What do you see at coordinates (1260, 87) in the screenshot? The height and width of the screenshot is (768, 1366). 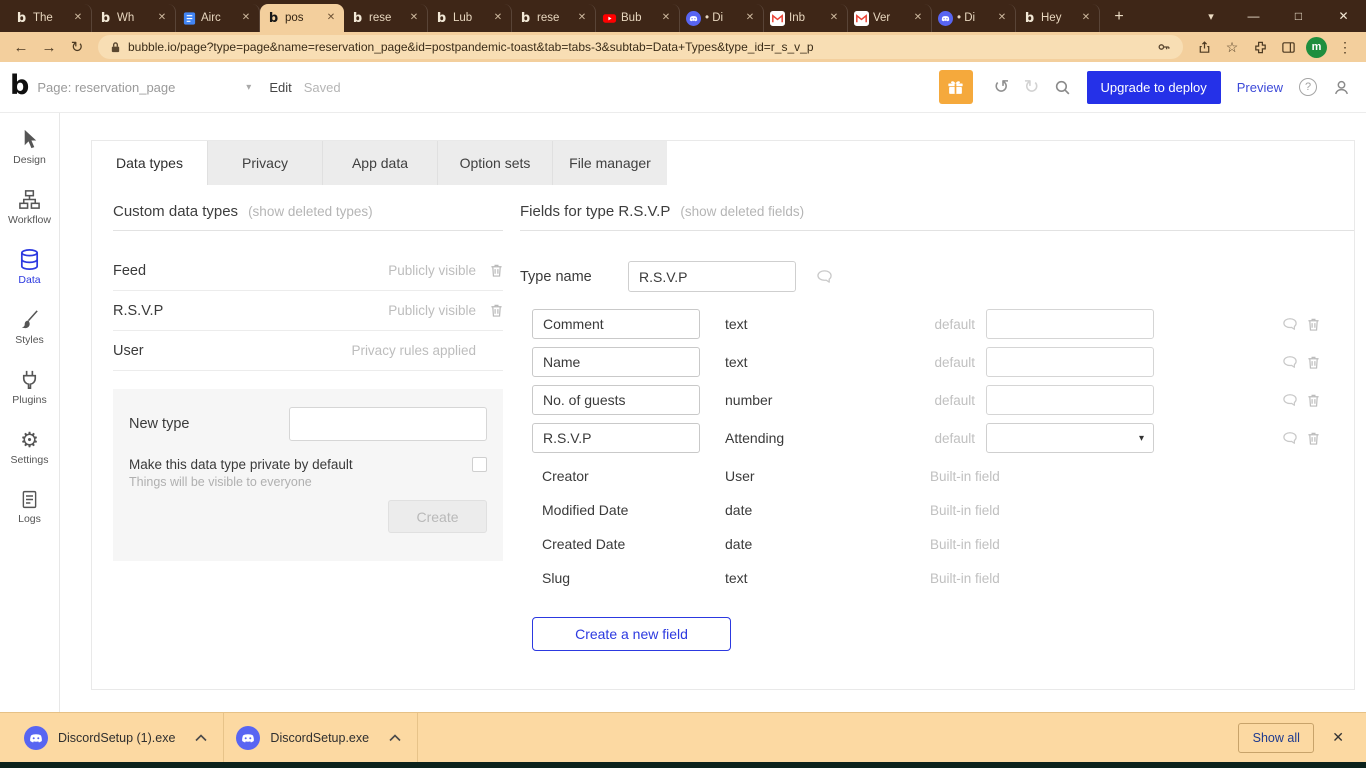 I see `preview-link: Preview` at bounding box center [1260, 87].